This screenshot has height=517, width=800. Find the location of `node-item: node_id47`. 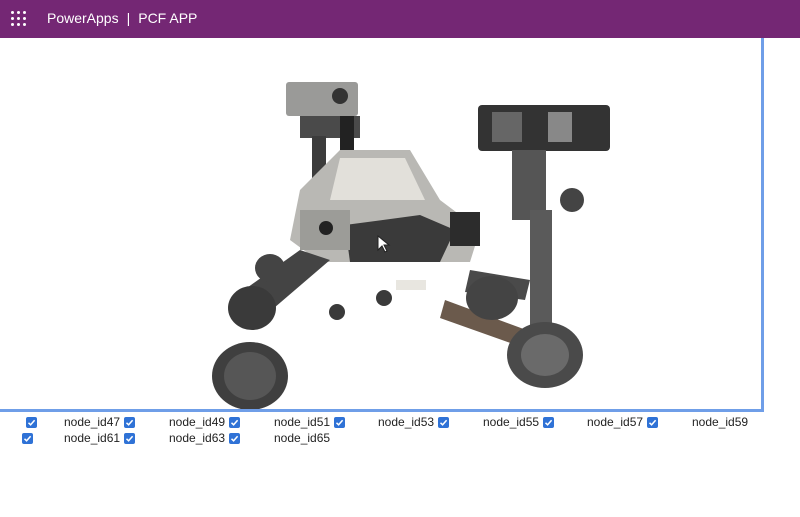

node-item: node_id47 is located at coordinates (100, 422).